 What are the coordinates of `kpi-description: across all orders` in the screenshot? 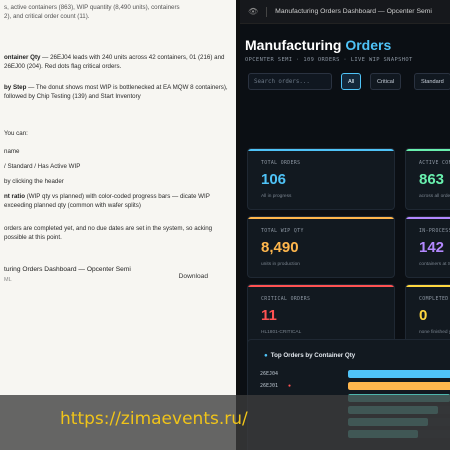 It's located at (434, 196).